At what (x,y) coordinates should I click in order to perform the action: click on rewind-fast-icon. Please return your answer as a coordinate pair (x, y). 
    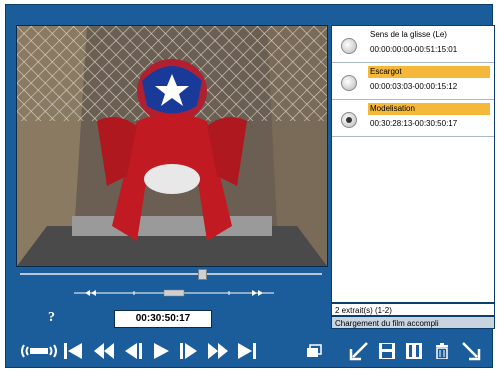
    Looking at the image, I should click on (104, 351).